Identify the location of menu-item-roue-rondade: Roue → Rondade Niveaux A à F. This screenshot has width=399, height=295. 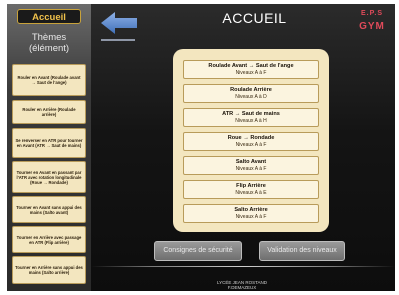
(251, 141).